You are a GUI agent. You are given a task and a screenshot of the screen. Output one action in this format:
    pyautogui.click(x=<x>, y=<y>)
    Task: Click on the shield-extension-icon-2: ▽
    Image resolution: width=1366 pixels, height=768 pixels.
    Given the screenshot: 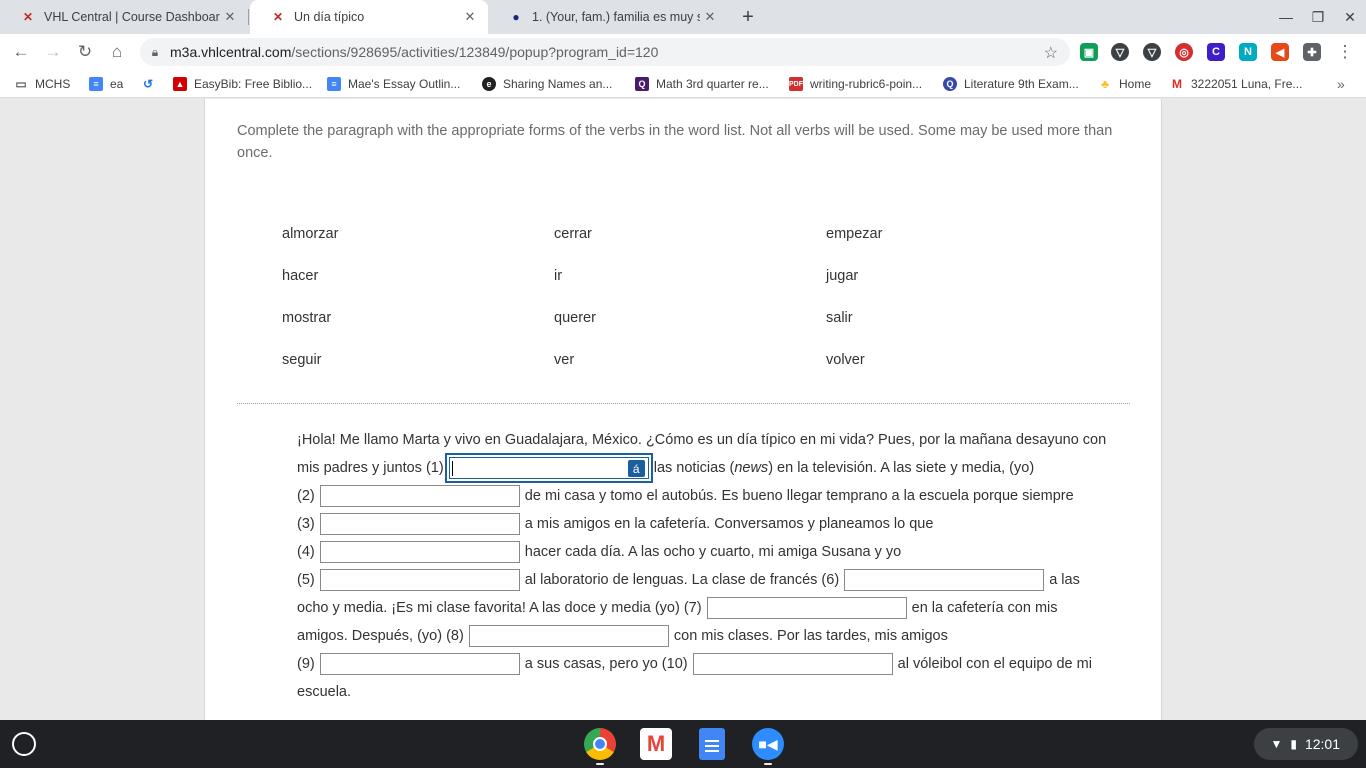 What is the action you would take?
    pyautogui.click(x=1152, y=52)
    